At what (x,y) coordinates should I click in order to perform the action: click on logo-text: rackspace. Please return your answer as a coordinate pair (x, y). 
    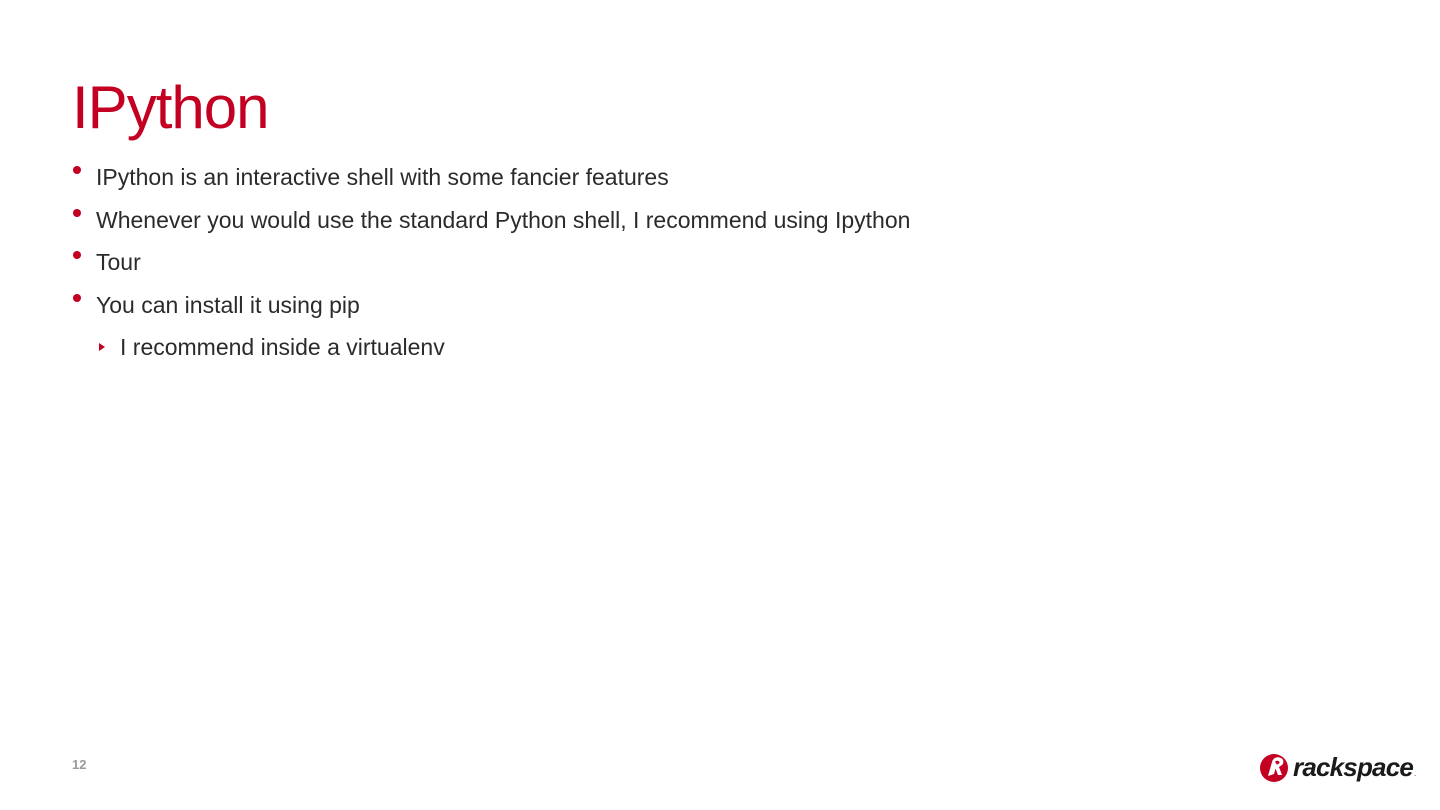
    Looking at the image, I should click on (1353, 767).